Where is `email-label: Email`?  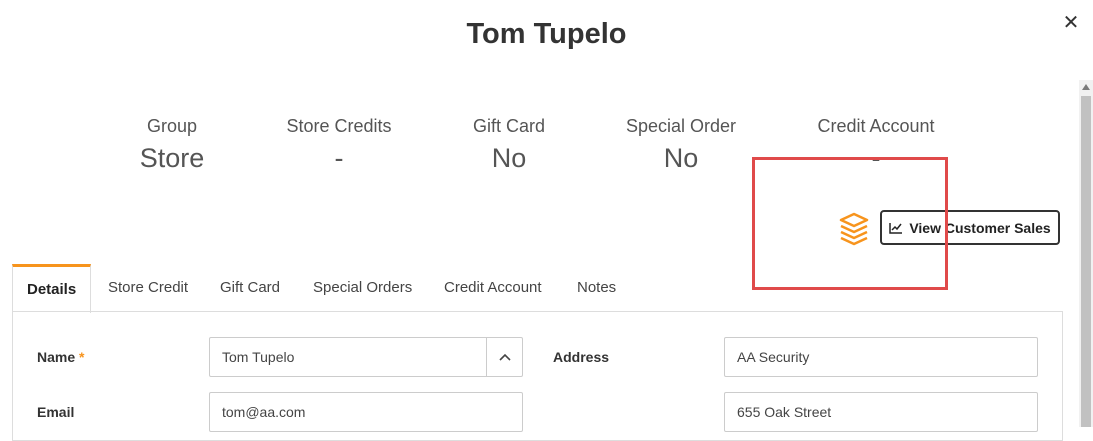 email-label: Email is located at coordinates (56, 412).